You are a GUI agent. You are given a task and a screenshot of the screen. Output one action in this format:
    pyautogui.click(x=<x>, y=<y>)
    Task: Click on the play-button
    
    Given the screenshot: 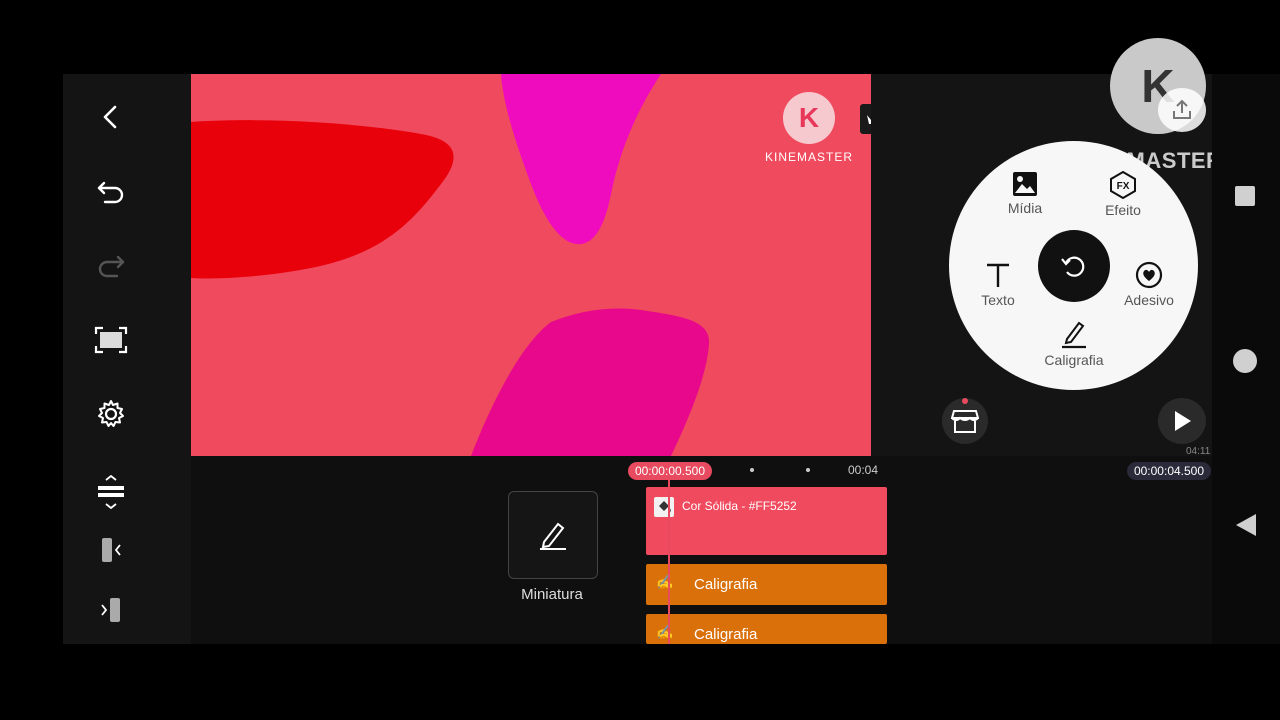 What is the action you would take?
    pyautogui.click(x=1182, y=421)
    